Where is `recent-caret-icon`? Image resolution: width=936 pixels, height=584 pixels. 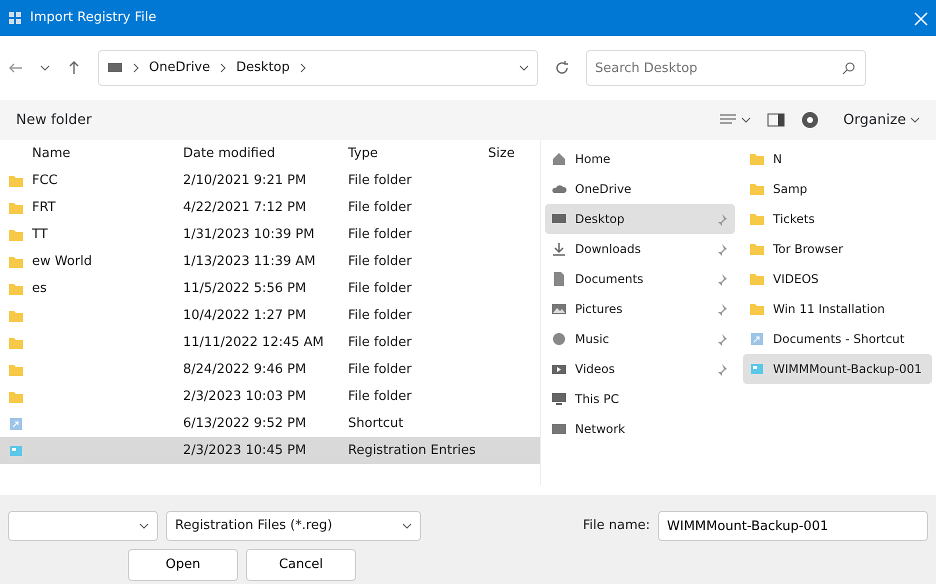
recent-caret-icon is located at coordinates (45, 68).